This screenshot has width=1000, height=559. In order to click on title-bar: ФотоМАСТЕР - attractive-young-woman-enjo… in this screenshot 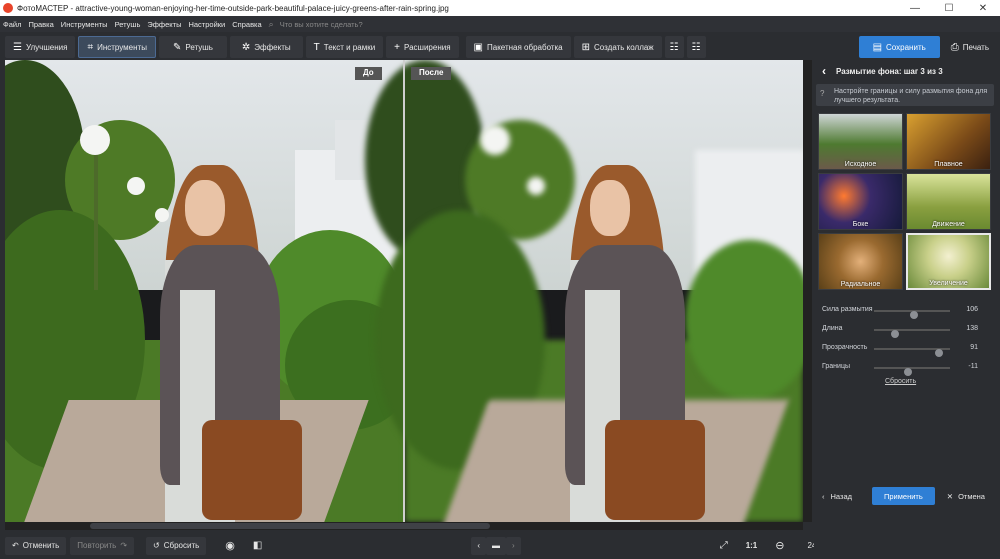, I will do `click(500, 8)`.